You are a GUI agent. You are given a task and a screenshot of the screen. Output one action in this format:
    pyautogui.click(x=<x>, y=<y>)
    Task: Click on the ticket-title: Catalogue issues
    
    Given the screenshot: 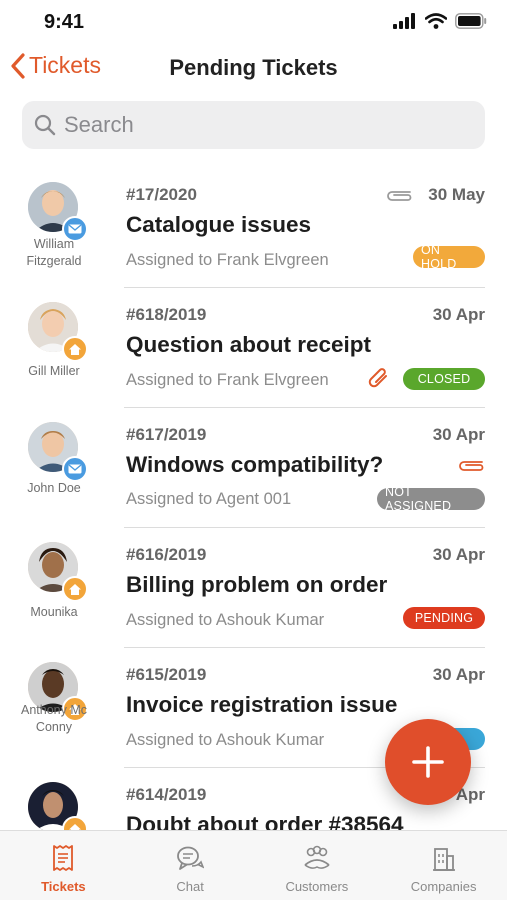 What is the action you would take?
    pyautogui.click(x=219, y=224)
    